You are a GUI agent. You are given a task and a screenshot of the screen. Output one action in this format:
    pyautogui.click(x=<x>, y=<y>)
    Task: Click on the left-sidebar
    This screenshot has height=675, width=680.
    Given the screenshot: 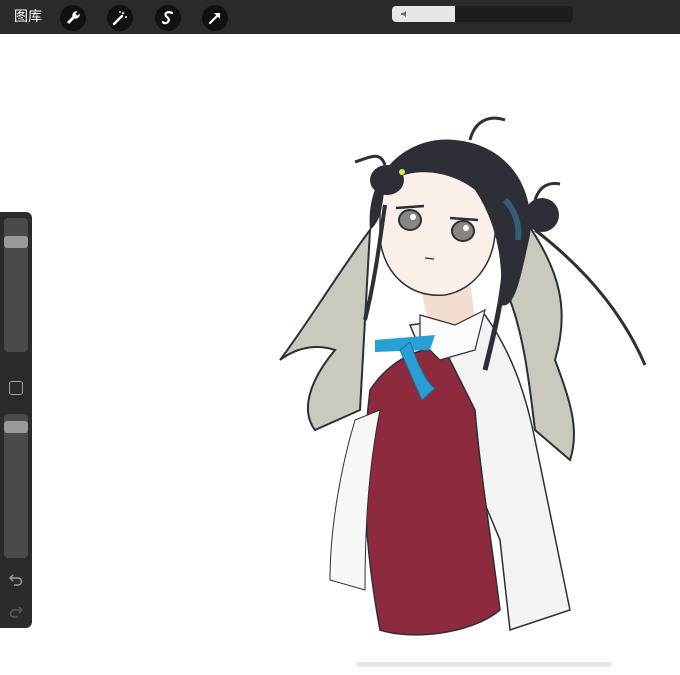 What is the action you would take?
    pyautogui.click(x=16, y=420)
    